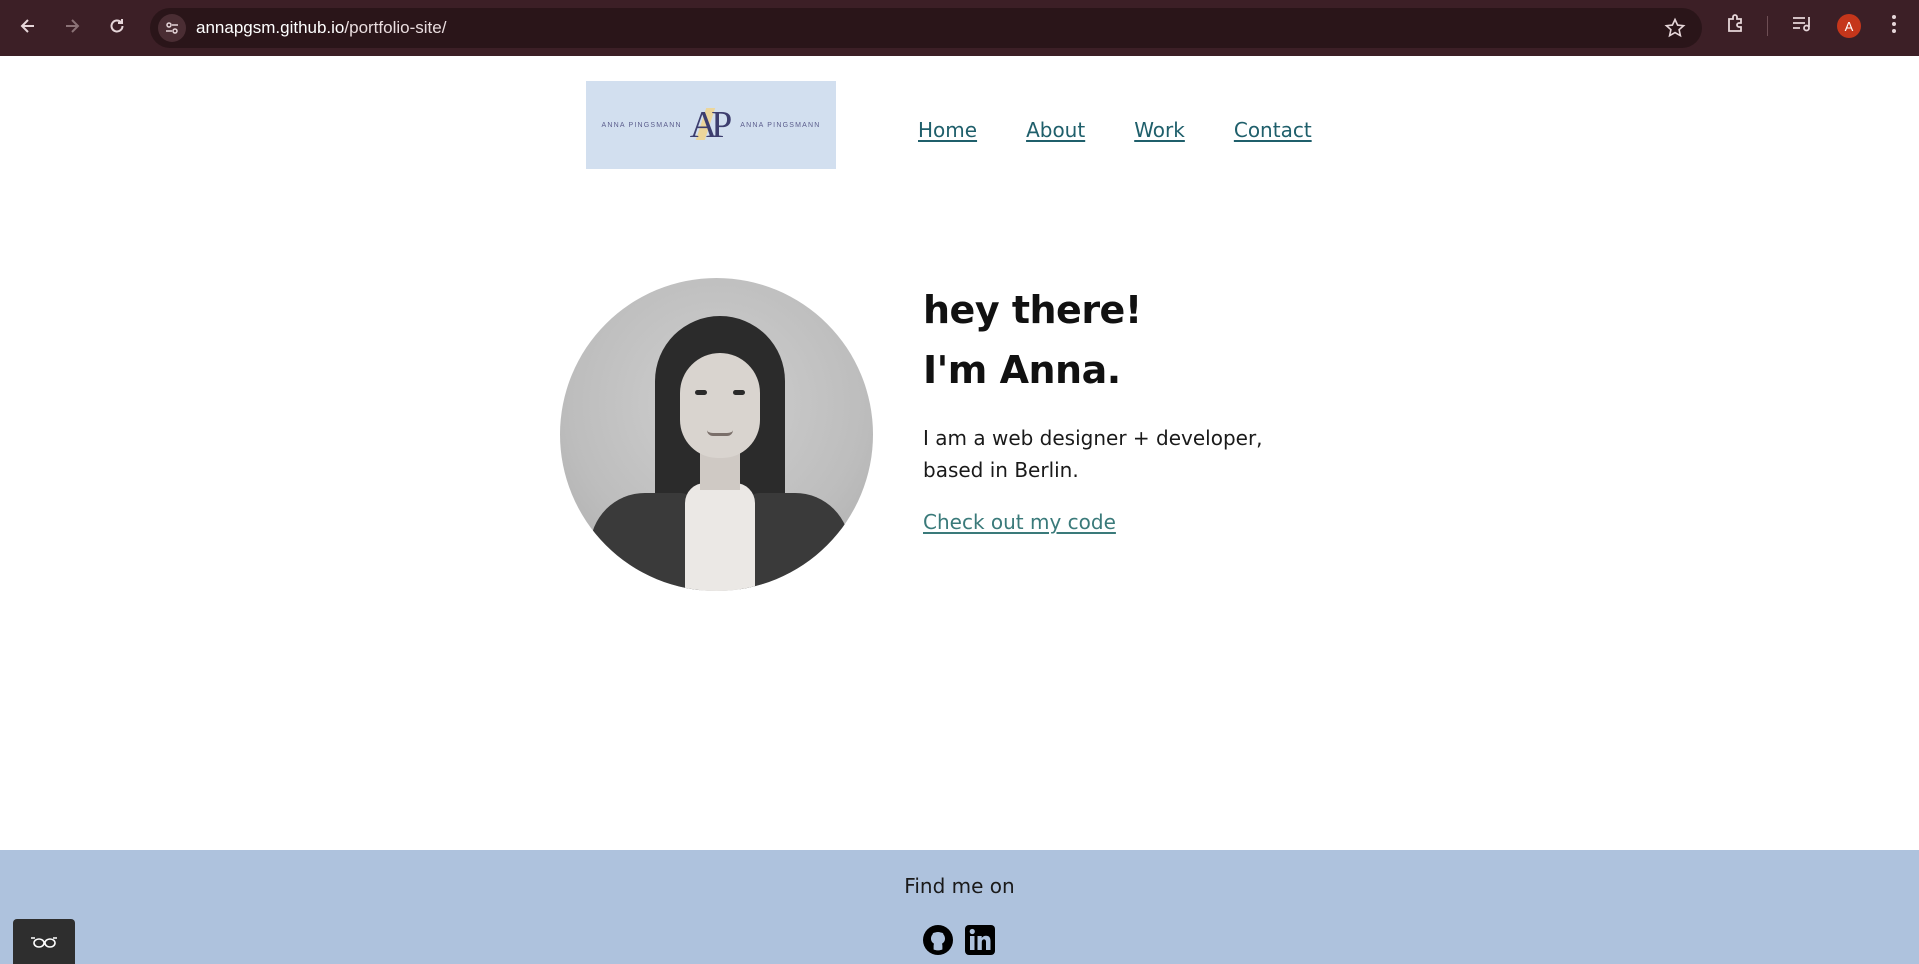 This screenshot has width=1919, height=964. I want to click on browser-menu-button, so click(1894, 26).